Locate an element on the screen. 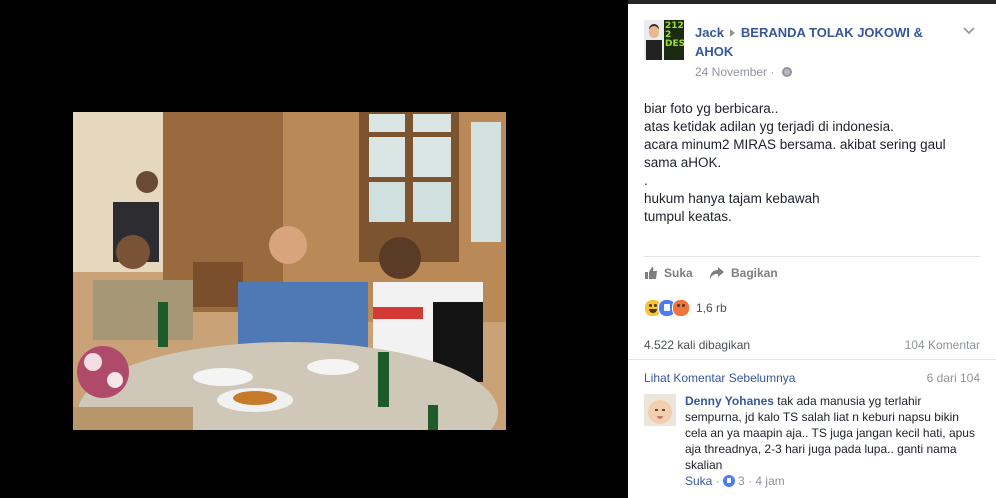 The height and width of the screenshot is (498, 996). food is located at coordinates (255, 398).